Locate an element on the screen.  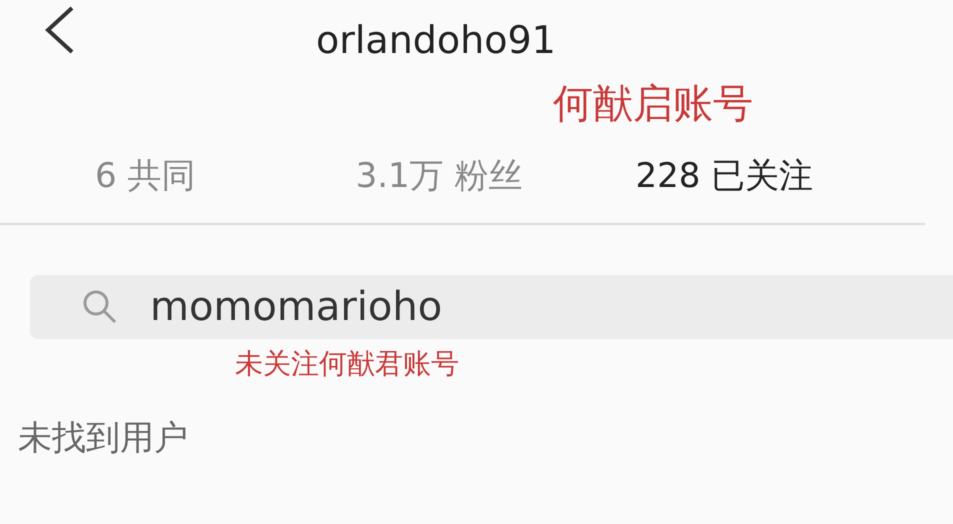
search-field: momomarioho is located at coordinates (491, 307).